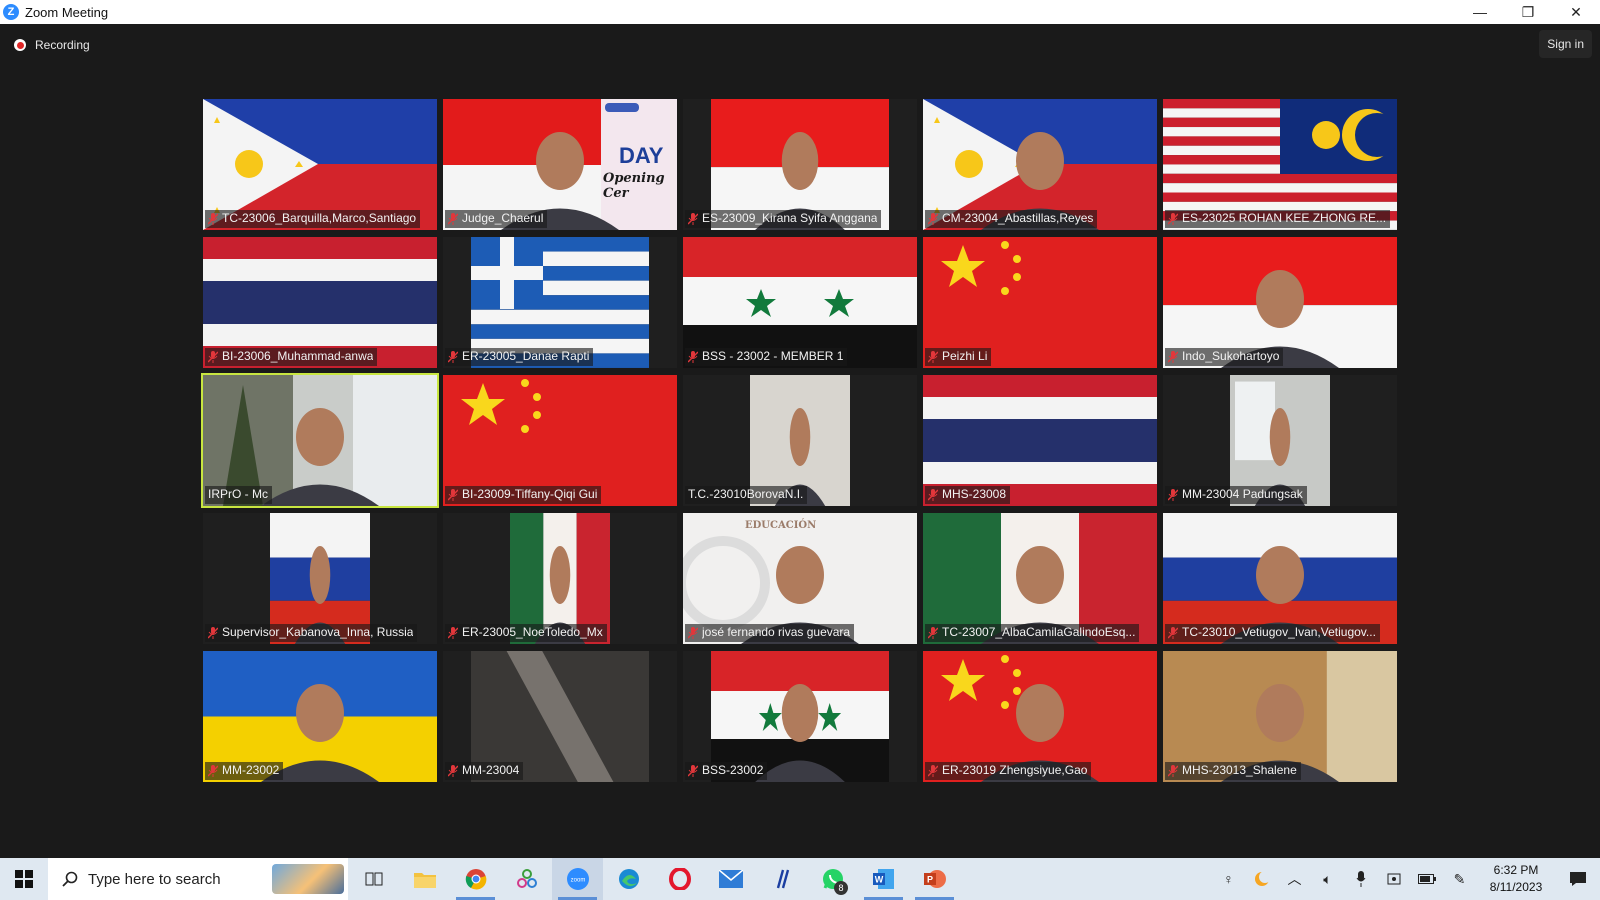 The height and width of the screenshot is (900, 1600). I want to click on participant-name: MM-23004, so click(491, 770).